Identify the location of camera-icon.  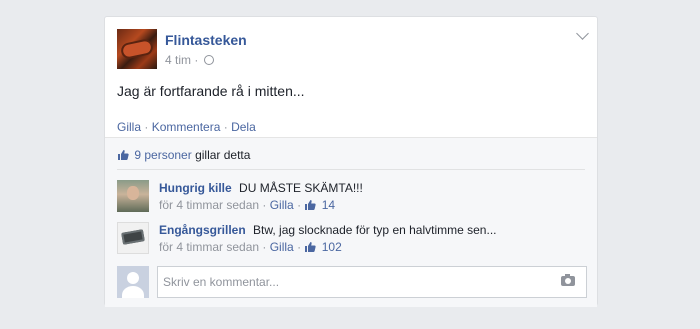
(568, 280).